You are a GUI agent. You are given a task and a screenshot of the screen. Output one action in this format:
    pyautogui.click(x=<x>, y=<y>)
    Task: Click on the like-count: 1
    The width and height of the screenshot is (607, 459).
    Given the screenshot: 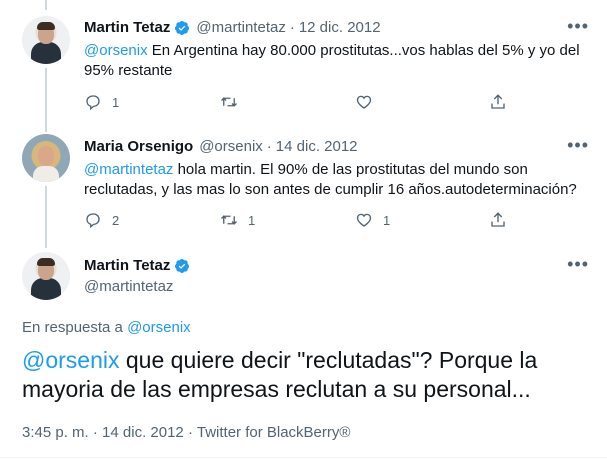 What is the action you would take?
    pyautogui.click(x=387, y=220)
    